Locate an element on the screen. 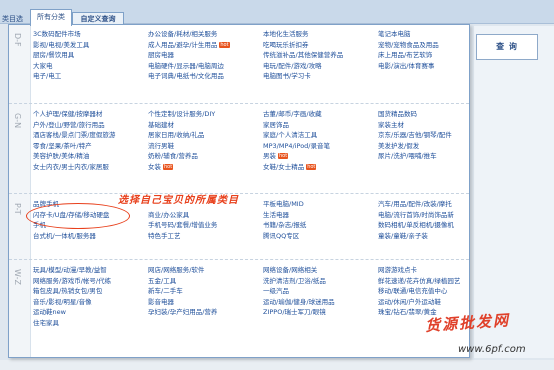 The height and width of the screenshot is (370, 554). category-link: 电影/演出/体育赛事 is located at coordinates (432, 66).